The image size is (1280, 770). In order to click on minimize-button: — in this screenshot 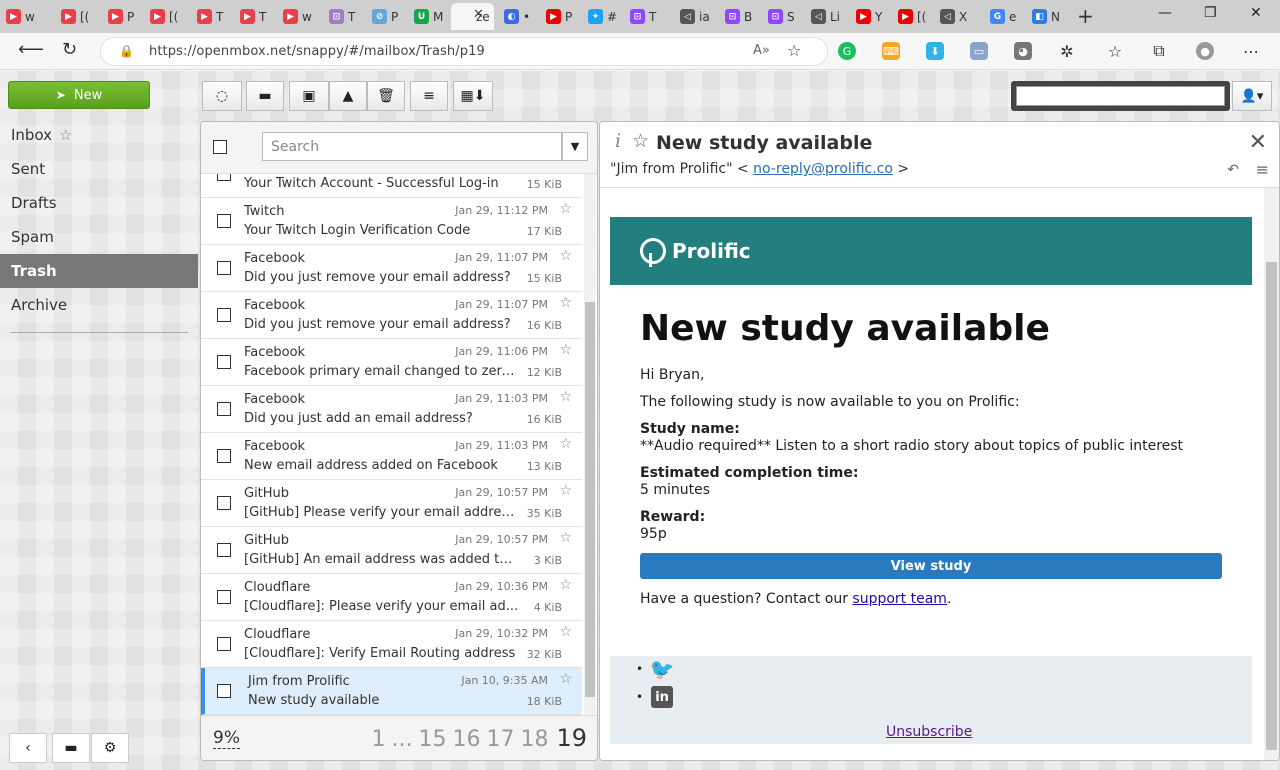, I will do `click(1165, 13)`.